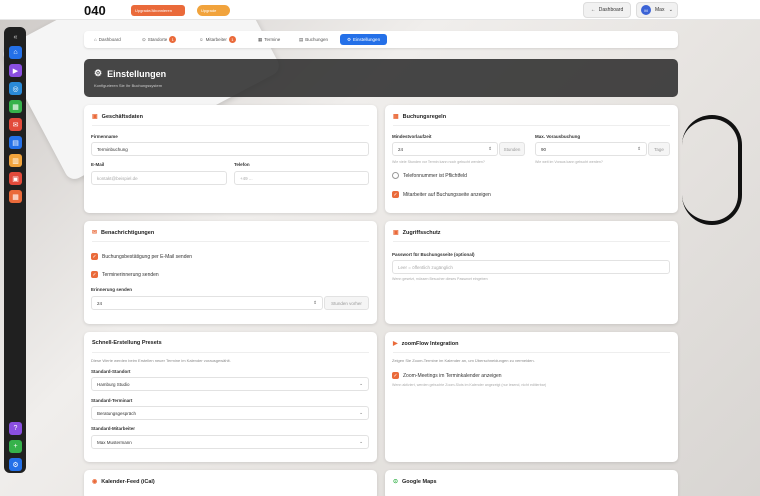  I want to click on confirmation-checkbox: ✓ Buchungsbestätigung per E-Mail senden, so click(141, 256).